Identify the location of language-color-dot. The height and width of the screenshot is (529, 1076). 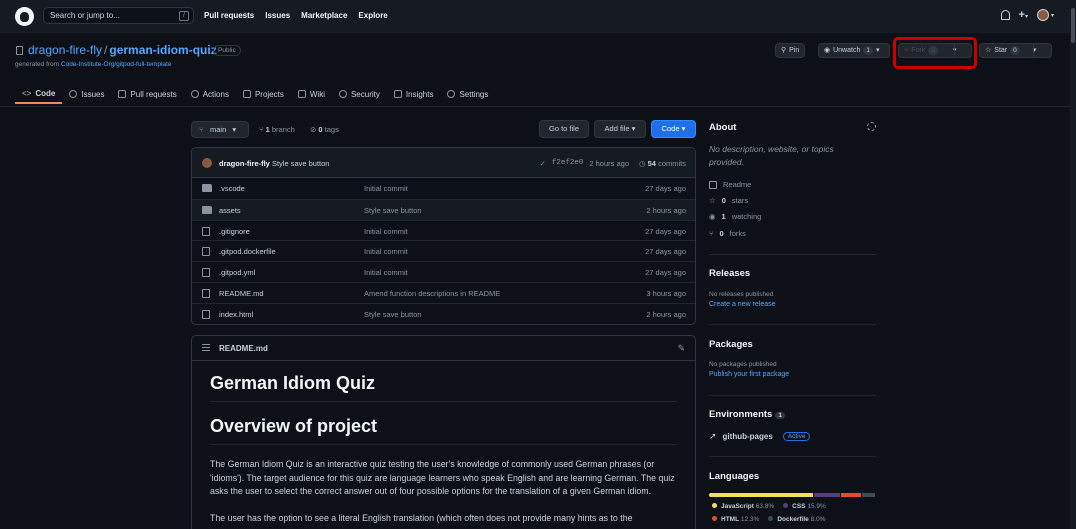
(786, 505).